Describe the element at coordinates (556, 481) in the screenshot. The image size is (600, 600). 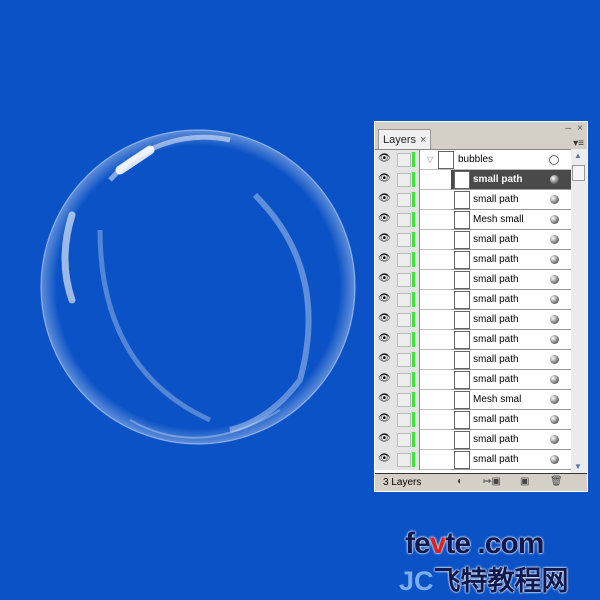
I see `delete-icon: 🗑` at that location.